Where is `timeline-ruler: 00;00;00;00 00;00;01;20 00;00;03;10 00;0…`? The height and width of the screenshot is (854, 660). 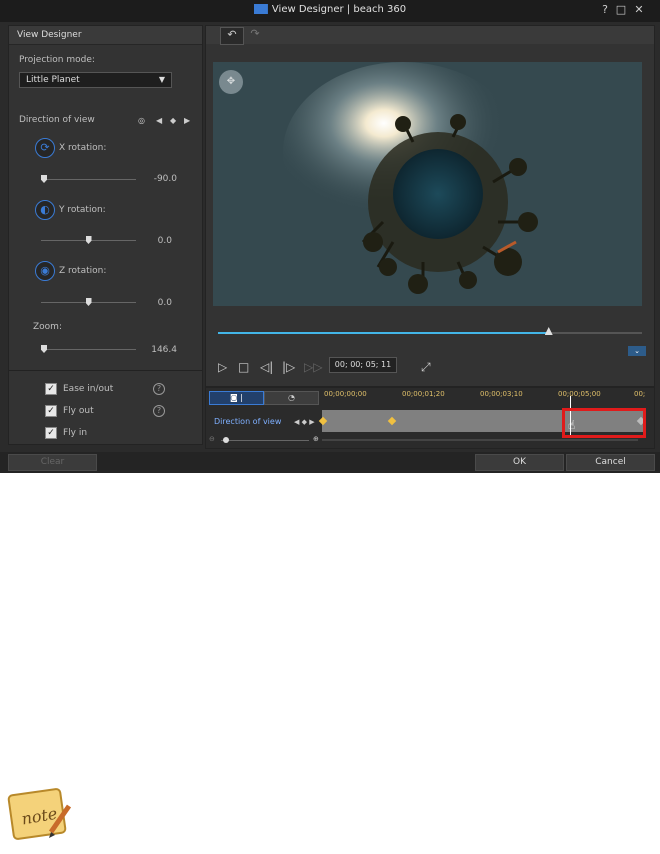 timeline-ruler: 00;00;00;00 00;00;01;20 00;00;03;10 00;0… is located at coordinates (488, 397).